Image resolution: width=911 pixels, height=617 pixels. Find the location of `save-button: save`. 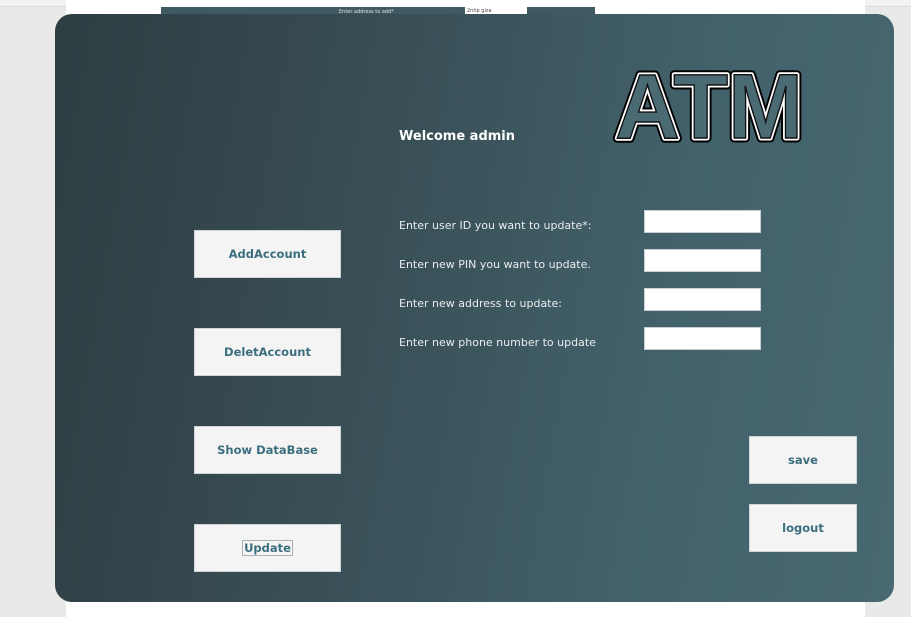

save-button: save is located at coordinates (803, 460).